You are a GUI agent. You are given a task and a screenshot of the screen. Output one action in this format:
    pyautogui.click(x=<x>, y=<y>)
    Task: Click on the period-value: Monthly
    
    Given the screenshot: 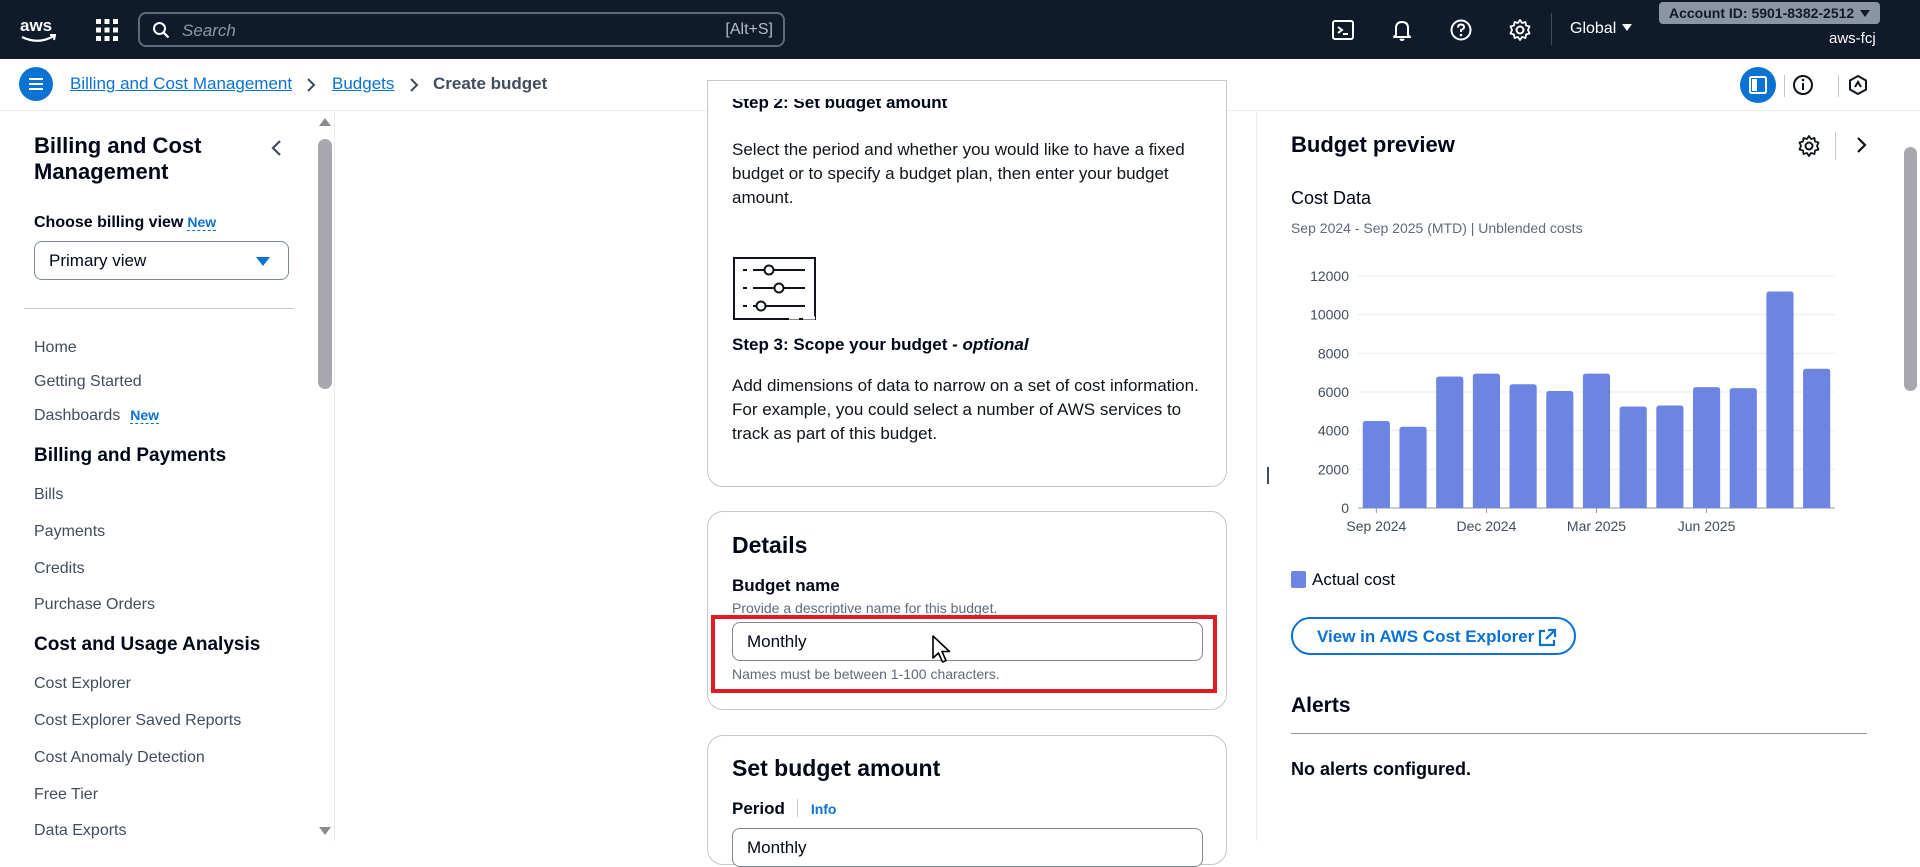 What is the action you would take?
    pyautogui.click(x=777, y=847)
    